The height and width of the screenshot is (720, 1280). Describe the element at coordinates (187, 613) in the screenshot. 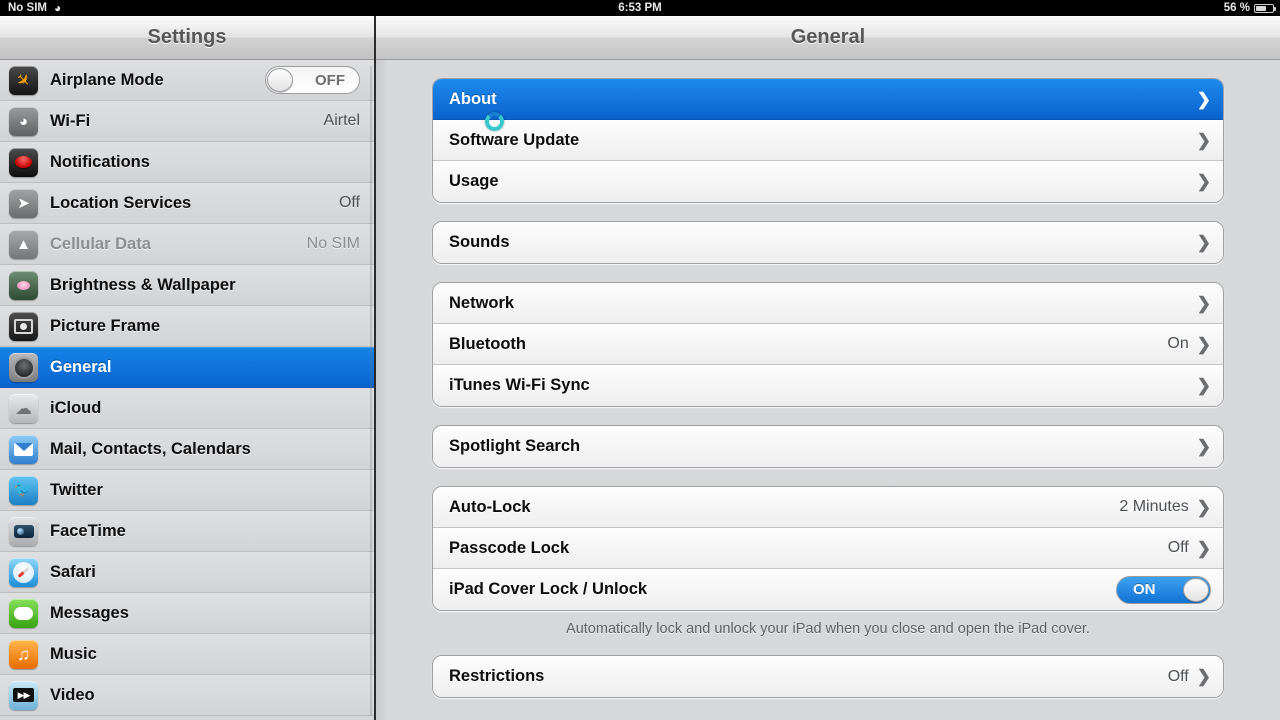

I see `sidebar-item-messages: Messages` at that location.